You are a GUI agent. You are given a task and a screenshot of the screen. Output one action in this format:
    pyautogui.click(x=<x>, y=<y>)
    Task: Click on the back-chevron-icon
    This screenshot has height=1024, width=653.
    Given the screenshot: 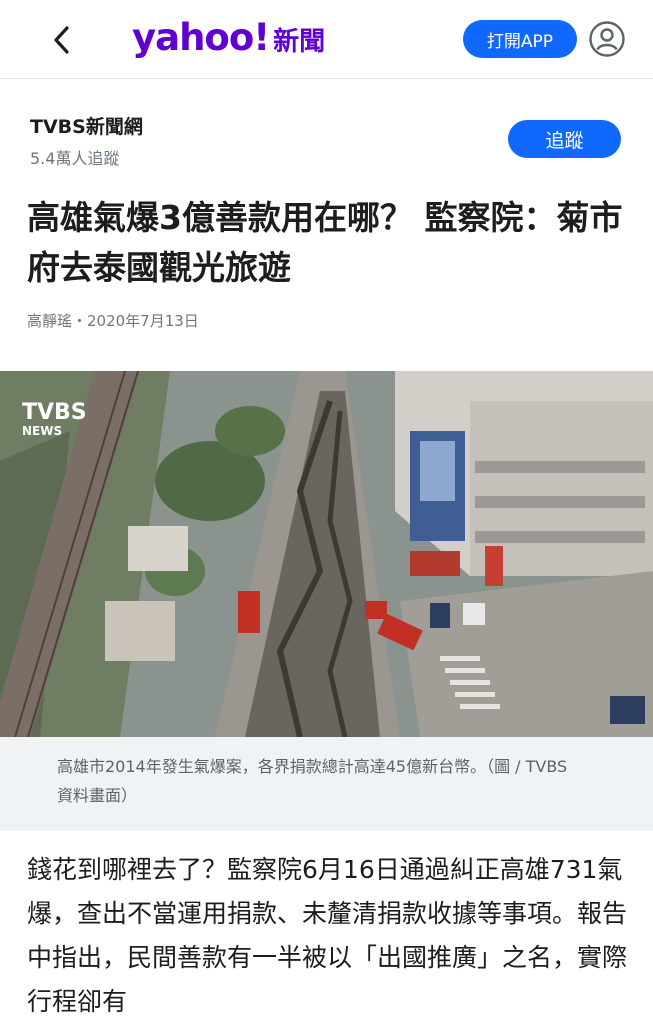 What is the action you would take?
    pyautogui.click(x=61, y=40)
    